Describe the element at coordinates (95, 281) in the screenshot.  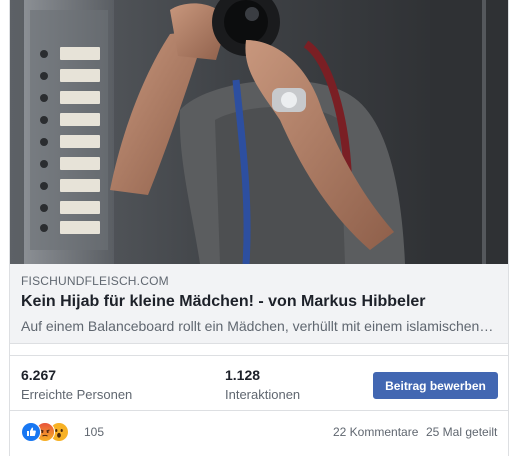
I see `link-domain: FISCHUNDFLEISCH.COM` at that location.